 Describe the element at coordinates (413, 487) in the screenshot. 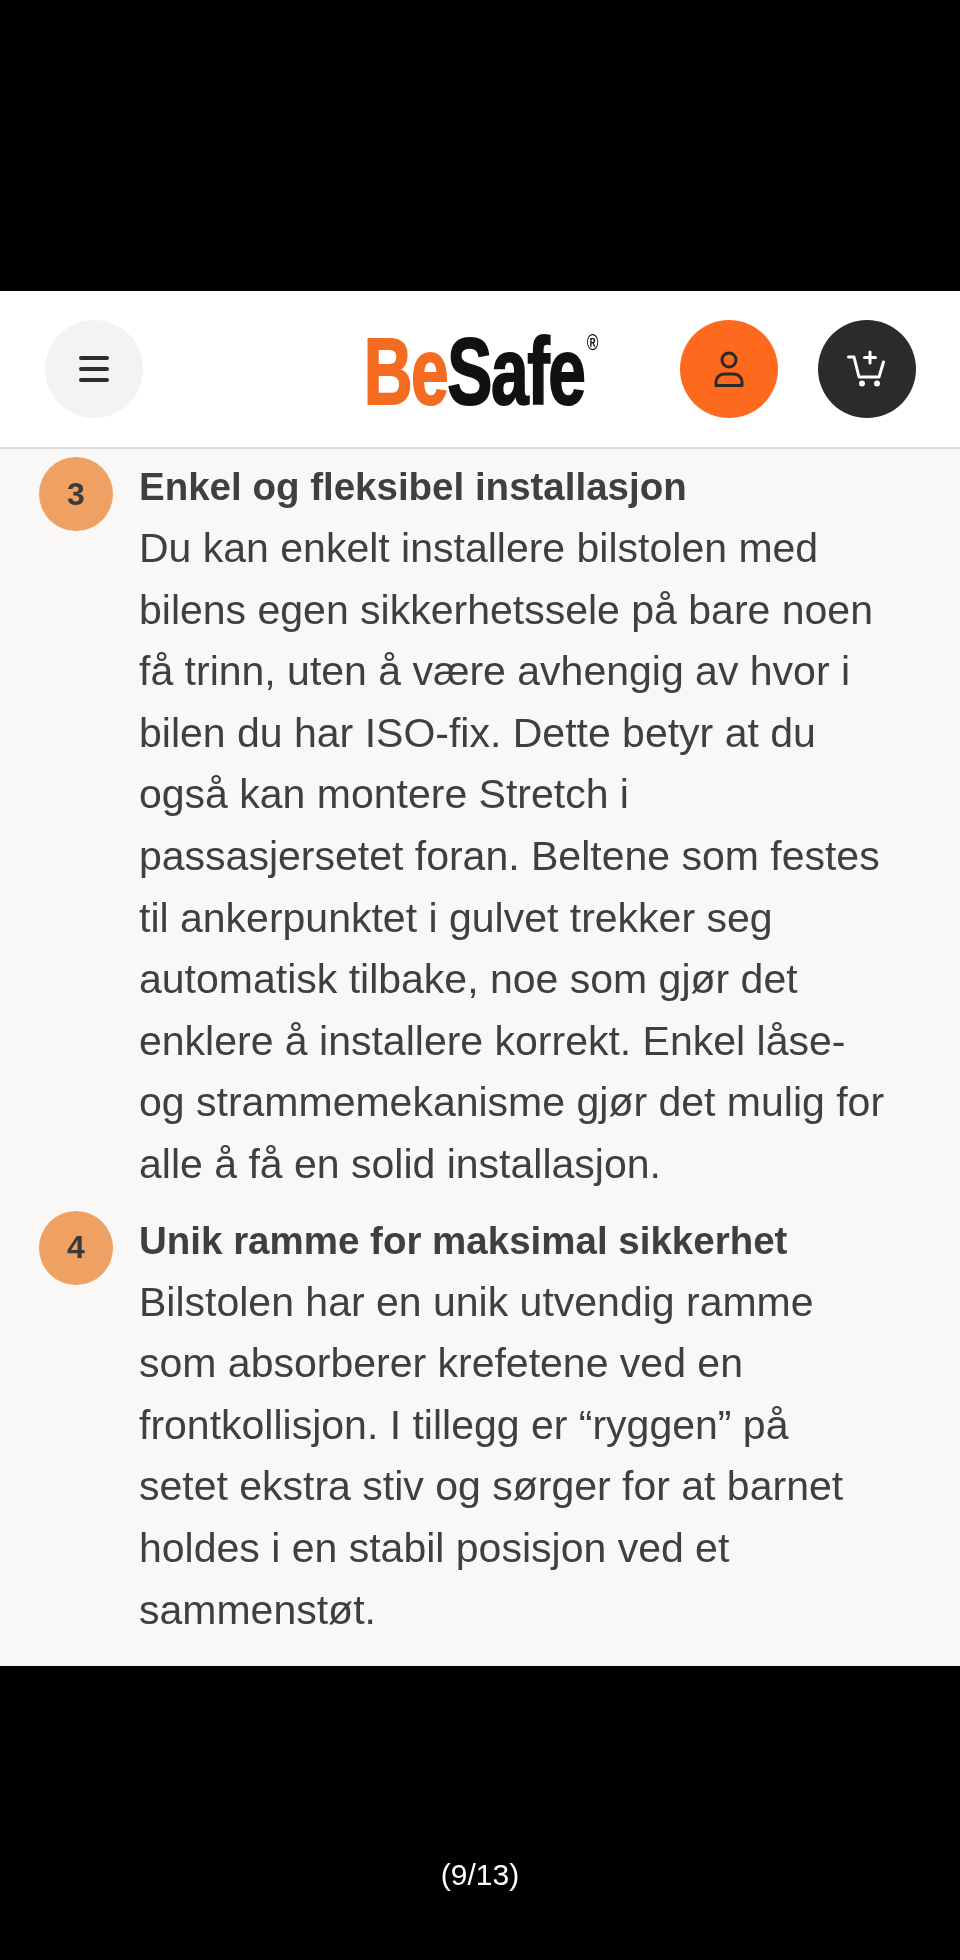

I see `feature-title: Enkel og fleksibel installasjon` at that location.